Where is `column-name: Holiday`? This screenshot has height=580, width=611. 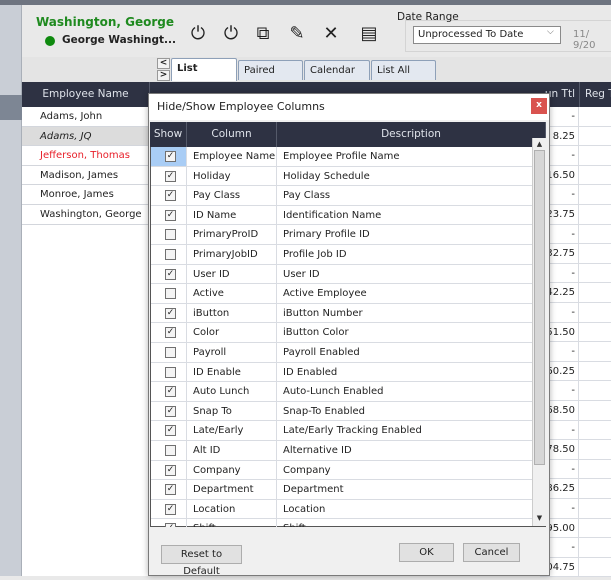
column-name: Holiday is located at coordinates (232, 176).